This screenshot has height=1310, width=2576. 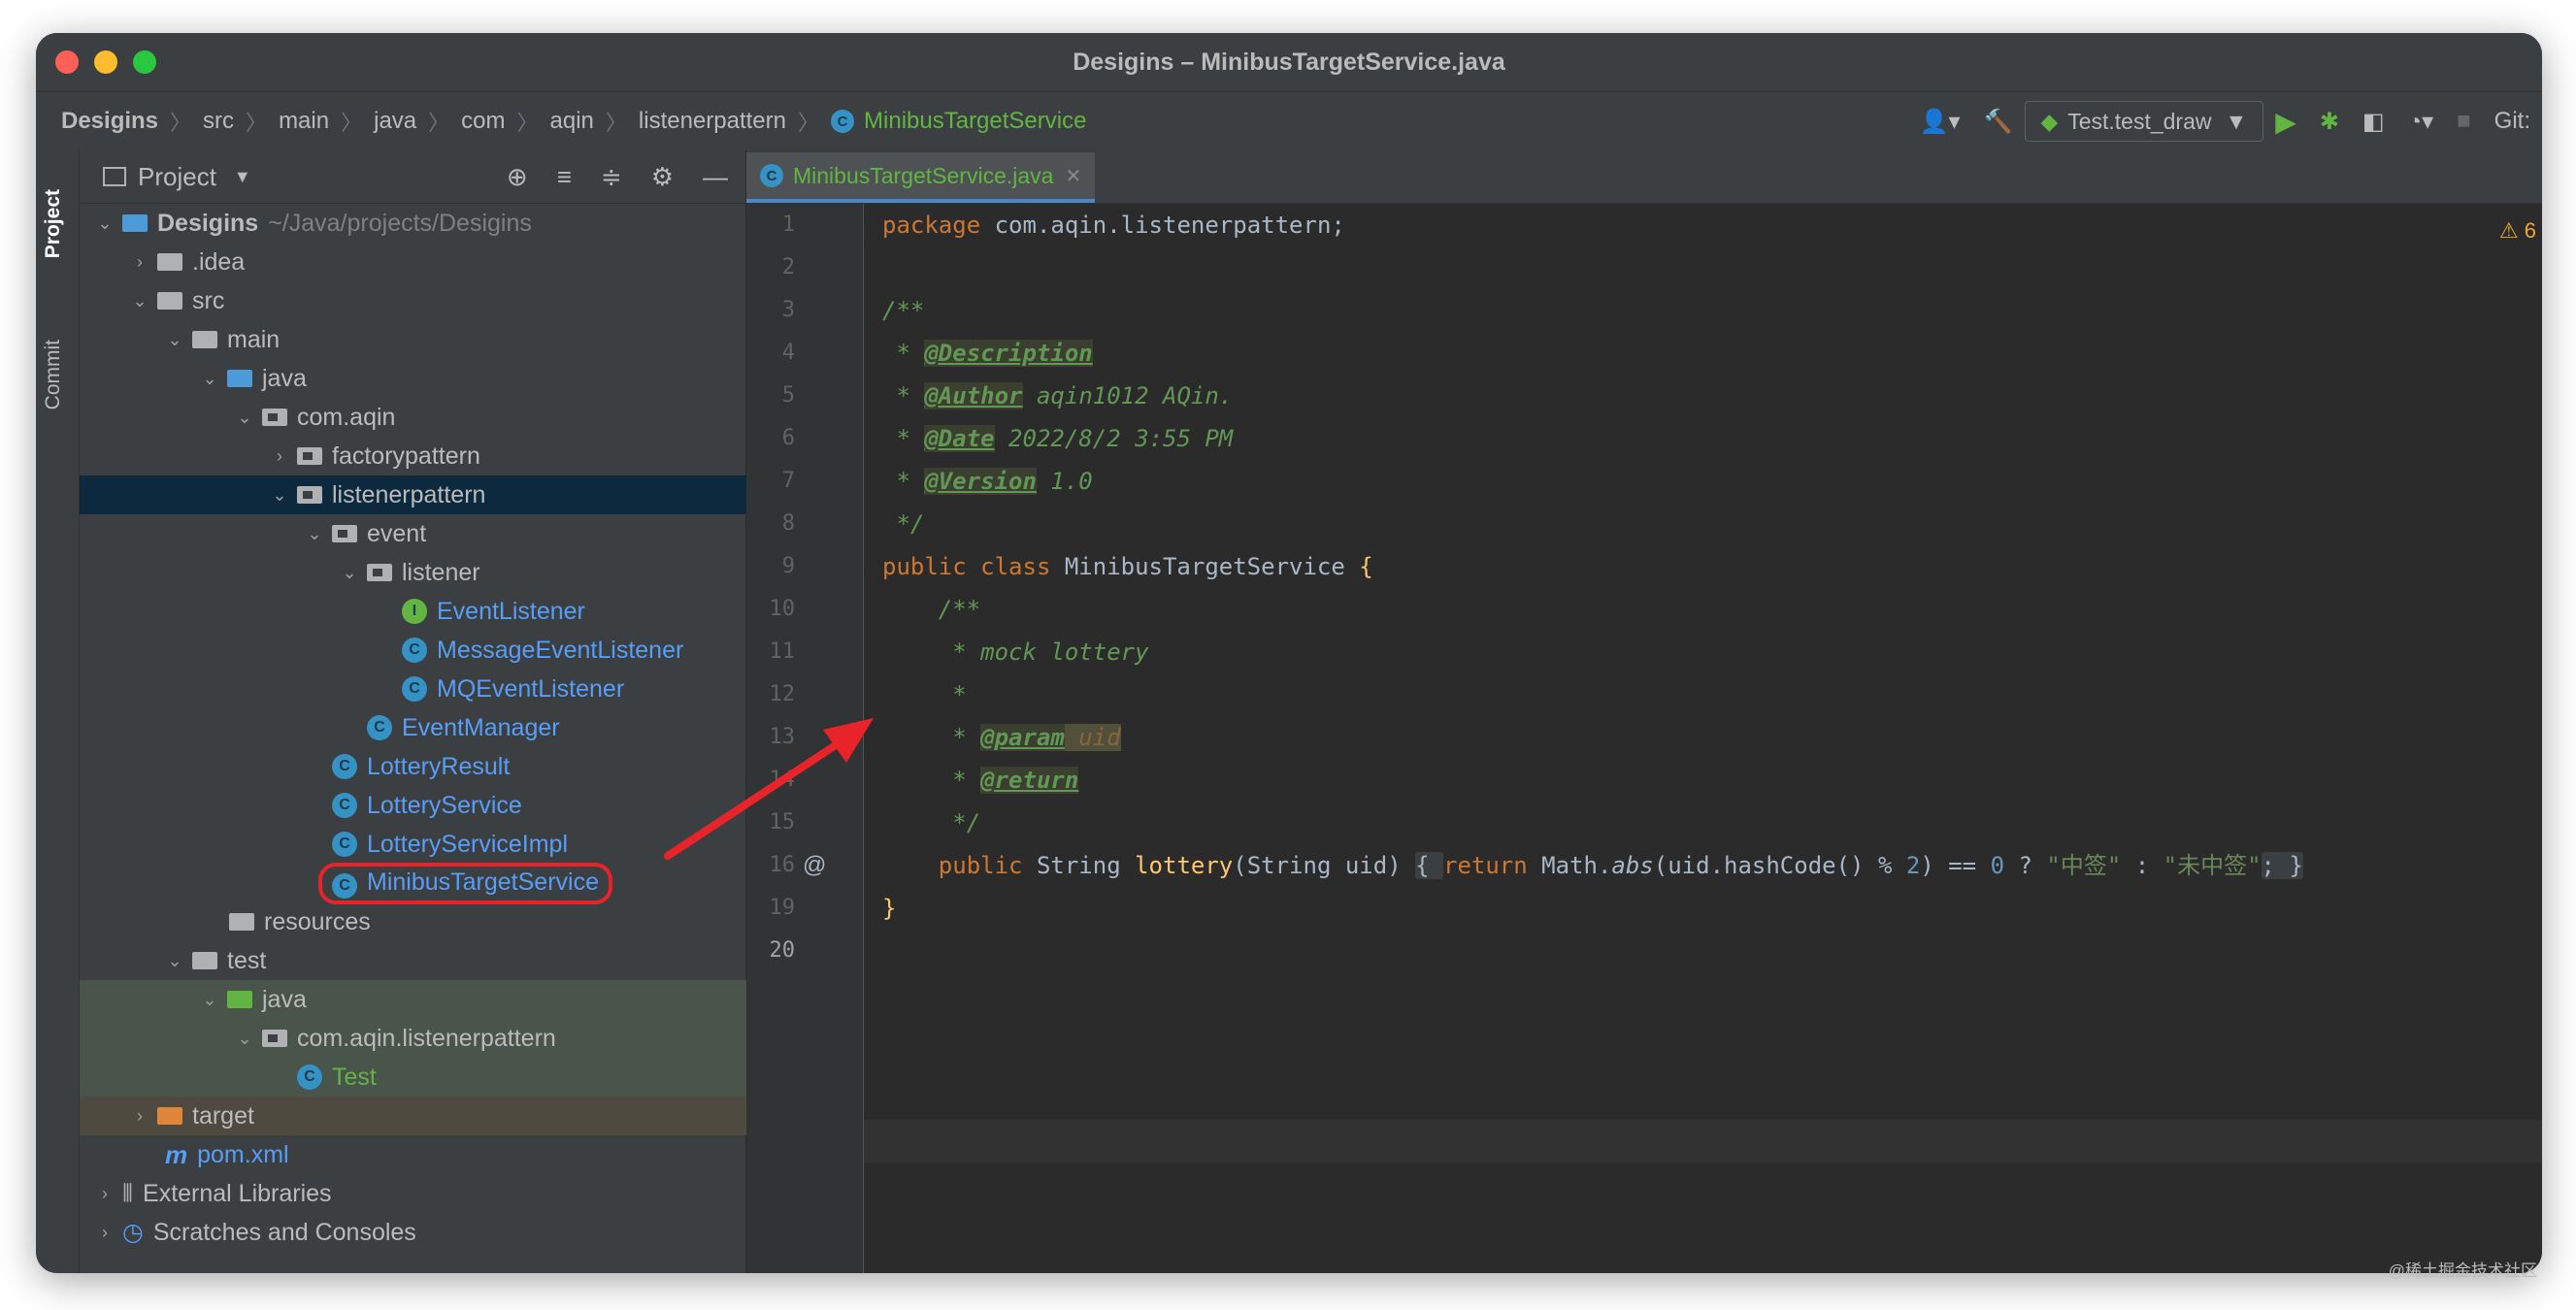 I want to click on watermark: @稀土掘金技术社区, so click(x=2462, y=1270).